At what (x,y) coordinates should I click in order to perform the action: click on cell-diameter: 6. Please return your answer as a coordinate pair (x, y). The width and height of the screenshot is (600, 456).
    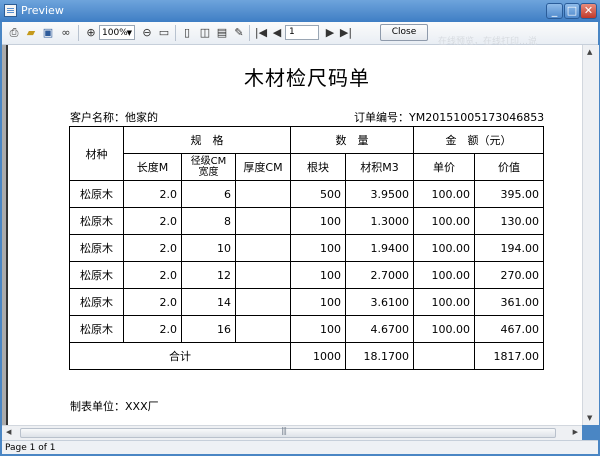
    Looking at the image, I should click on (208, 194).